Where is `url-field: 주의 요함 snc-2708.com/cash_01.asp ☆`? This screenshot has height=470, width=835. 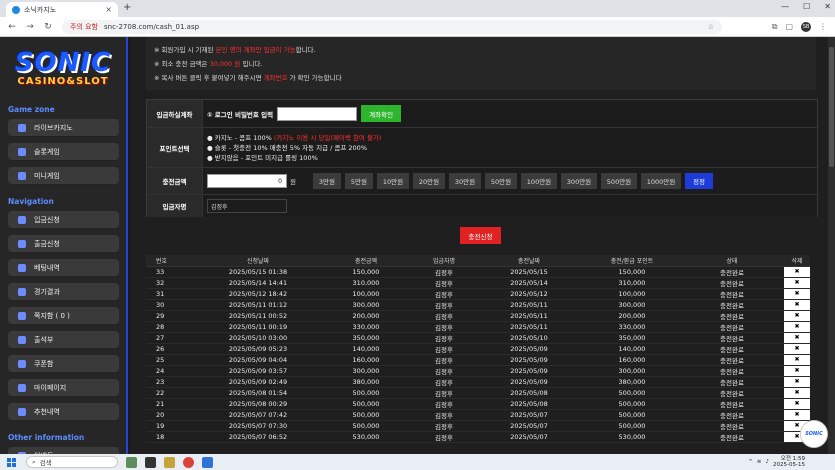
url-field: 주의 요함 snc-2708.com/cash_01.asp ☆ is located at coordinates (392, 26).